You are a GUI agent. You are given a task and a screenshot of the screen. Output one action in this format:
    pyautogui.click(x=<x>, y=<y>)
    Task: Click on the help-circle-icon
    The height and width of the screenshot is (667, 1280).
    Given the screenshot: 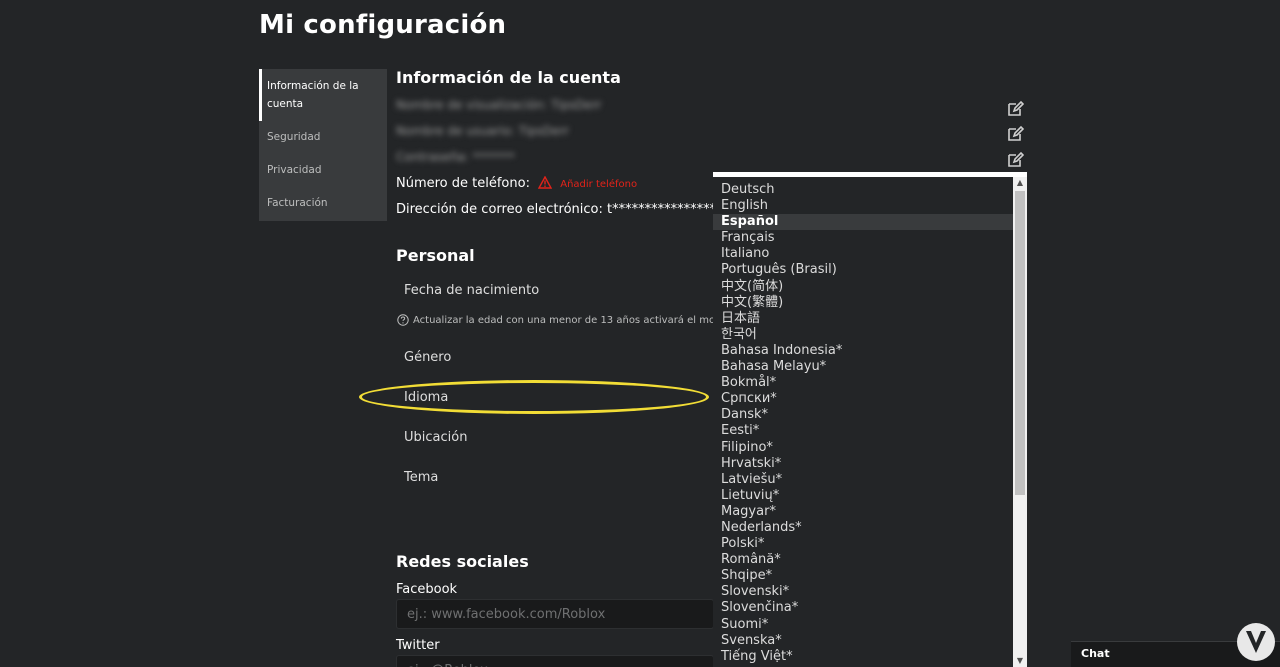 What is the action you would take?
    pyautogui.click(x=403, y=320)
    